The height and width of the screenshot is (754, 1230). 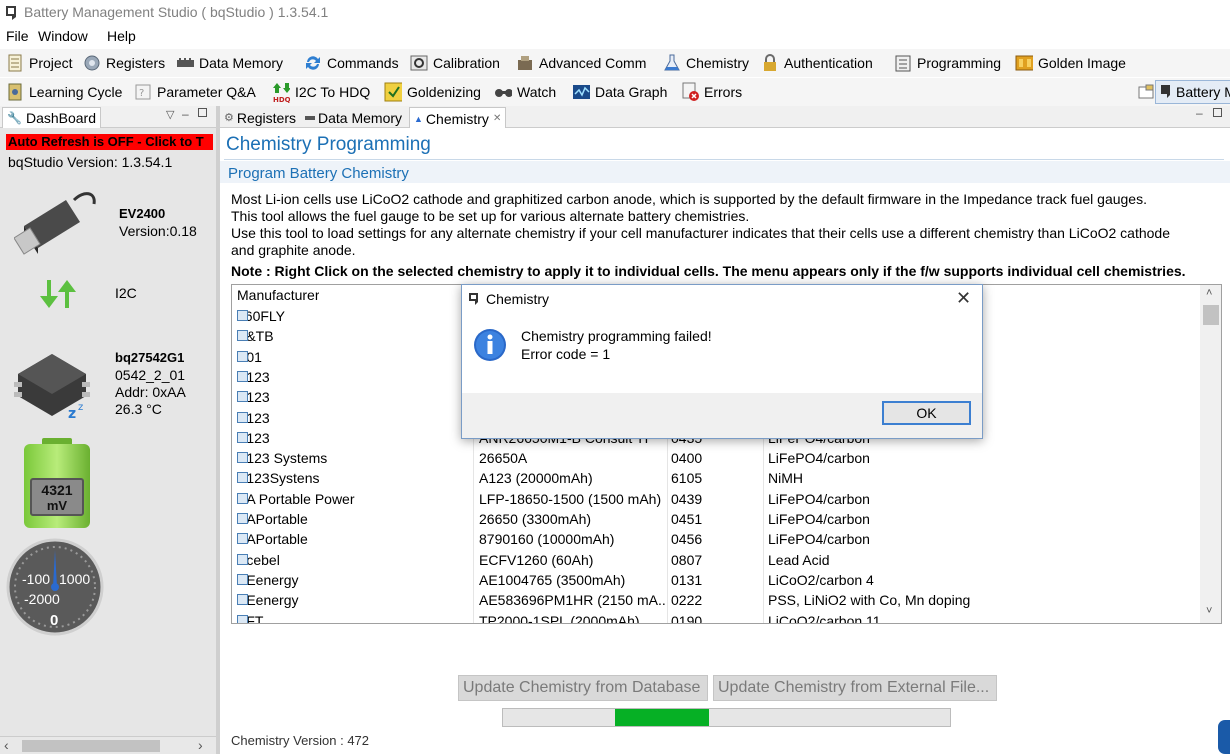 I want to click on current-gauge: -100 1000 -2000 0, so click(x=55, y=587).